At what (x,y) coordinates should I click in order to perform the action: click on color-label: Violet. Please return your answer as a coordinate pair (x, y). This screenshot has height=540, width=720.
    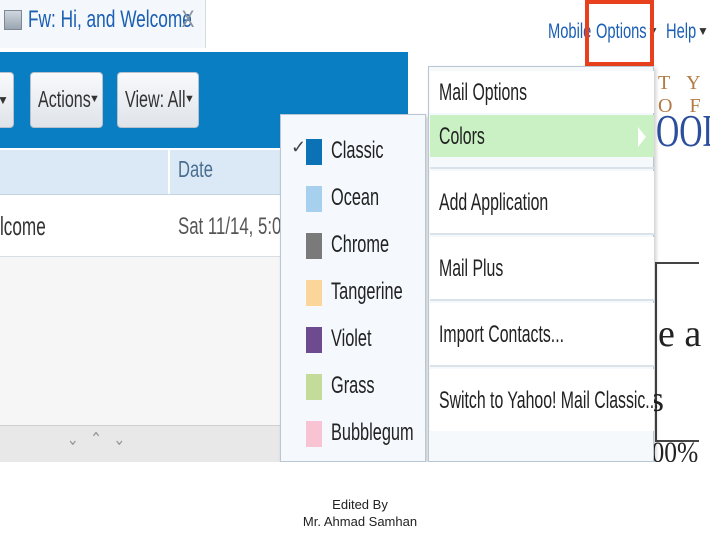
    Looking at the image, I should click on (351, 338).